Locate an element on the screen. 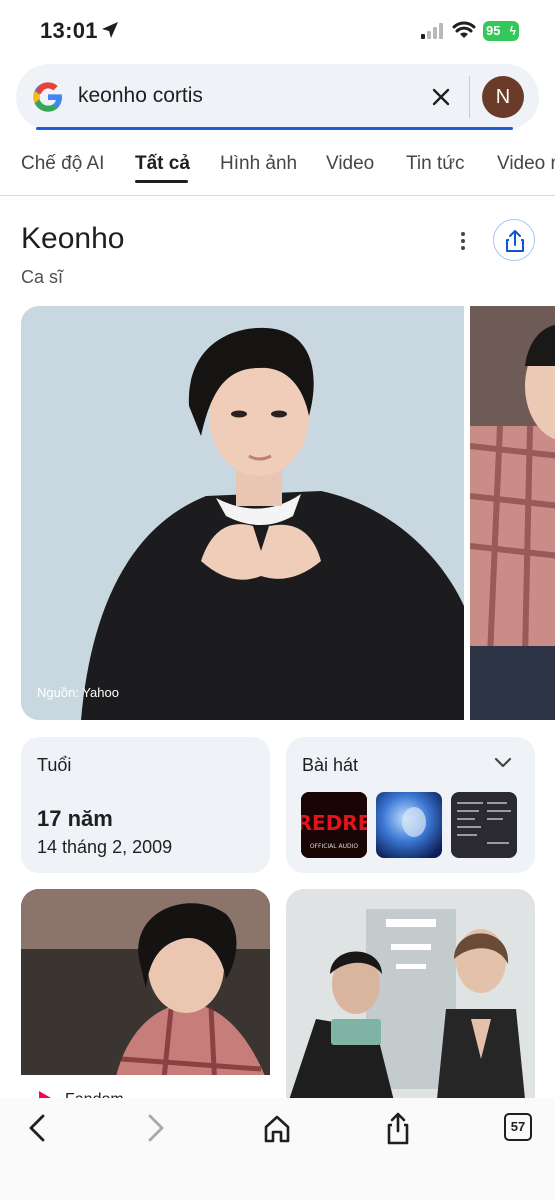 The image size is (555, 1200). location-arrow-icon is located at coordinates (110, 30).